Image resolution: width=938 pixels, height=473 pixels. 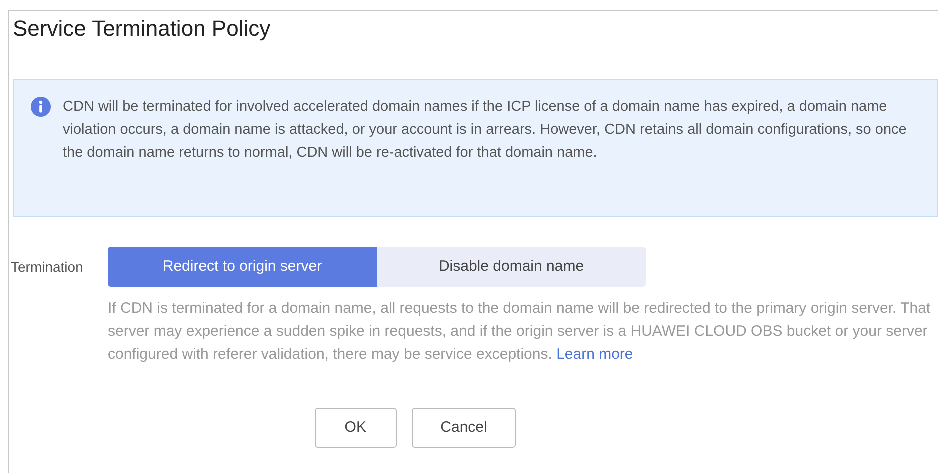 I want to click on dialog-title: Service Termination Policy, so click(x=142, y=29).